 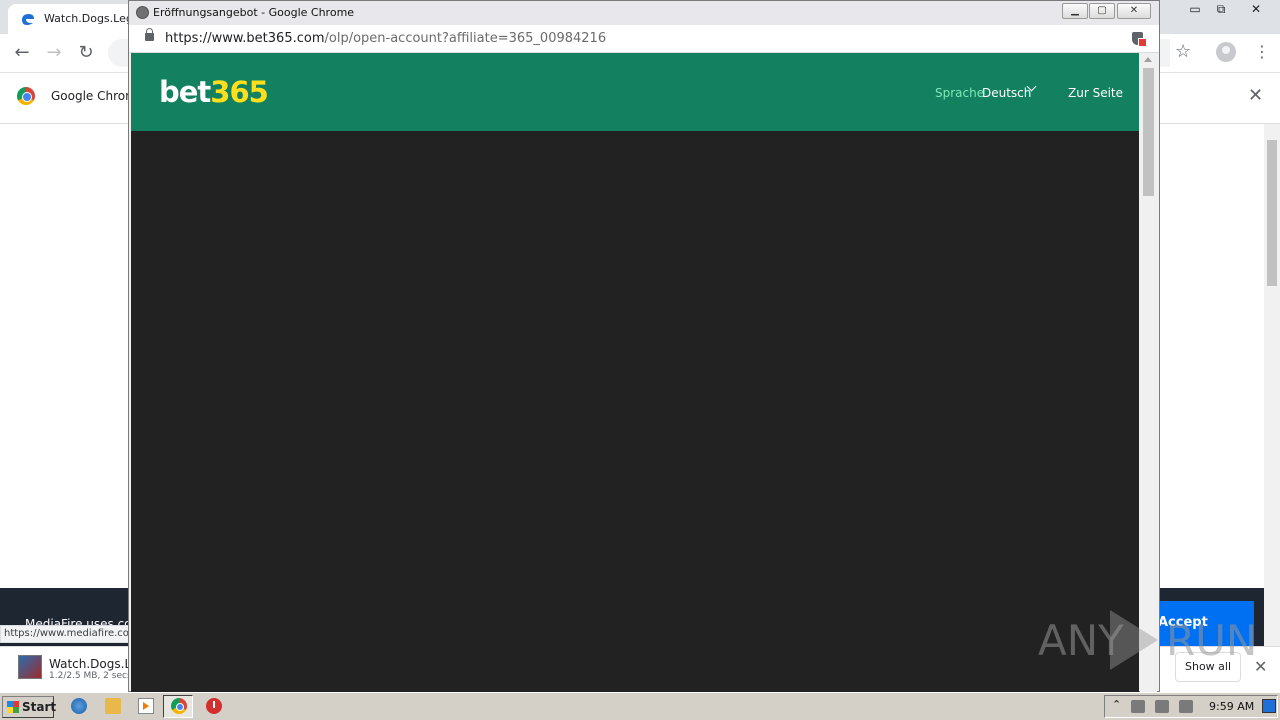 I want to click on network-icon, so click(x=1162, y=706).